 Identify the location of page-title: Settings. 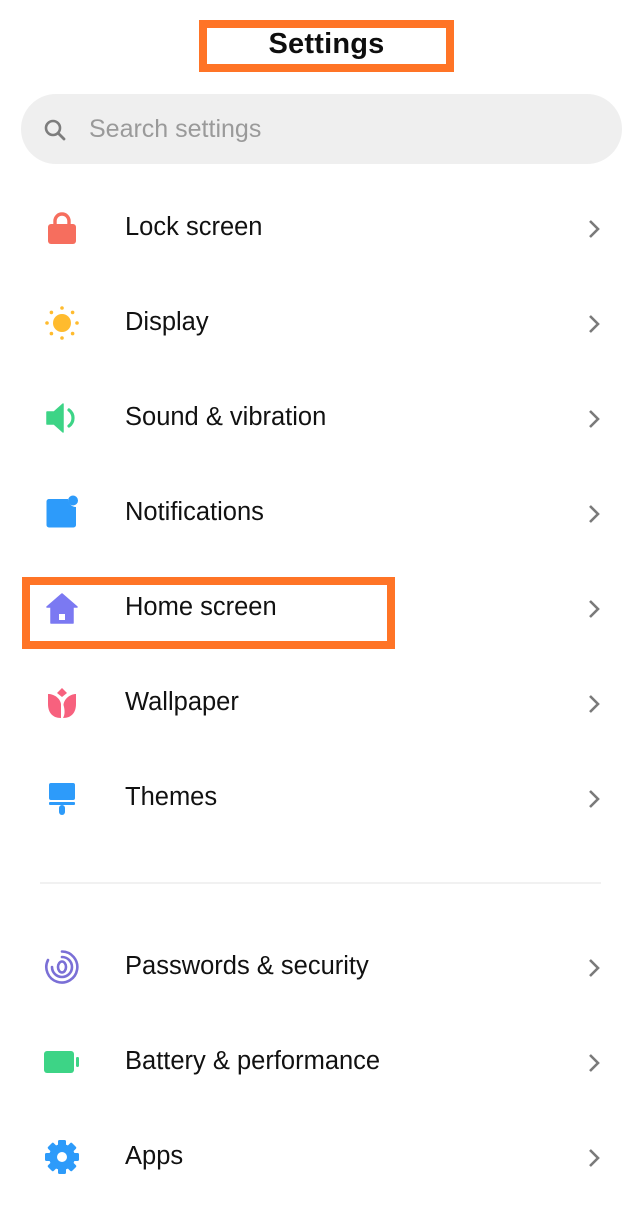
(326, 44).